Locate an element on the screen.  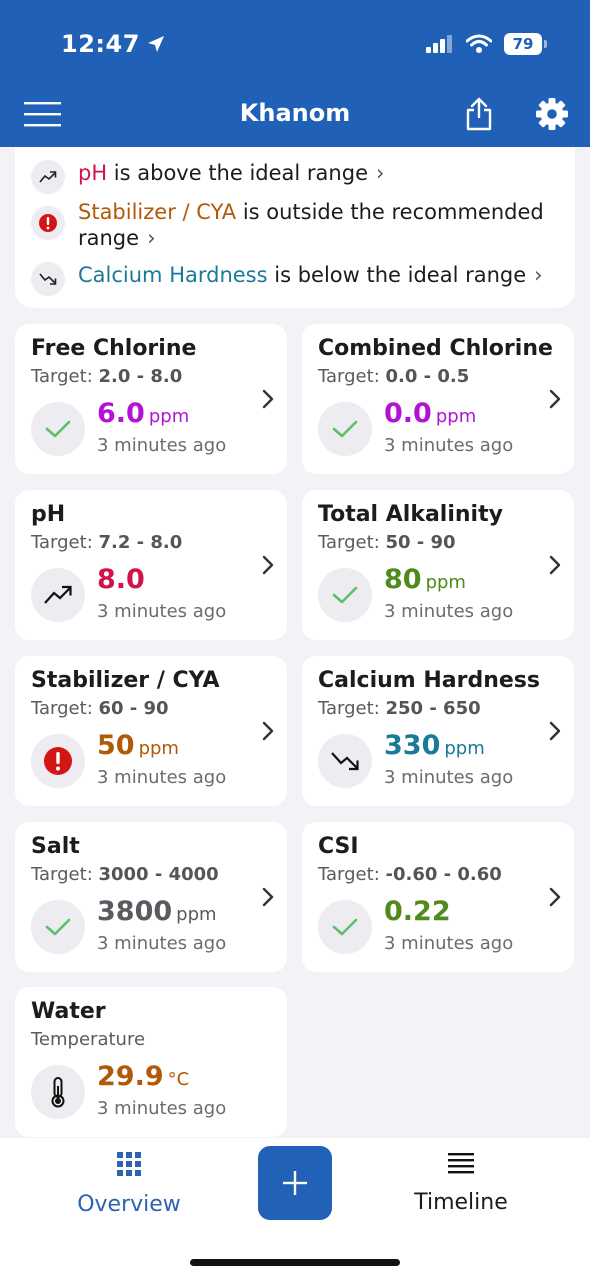
card-value: 50 ppm is located at coordinates (138, 745).